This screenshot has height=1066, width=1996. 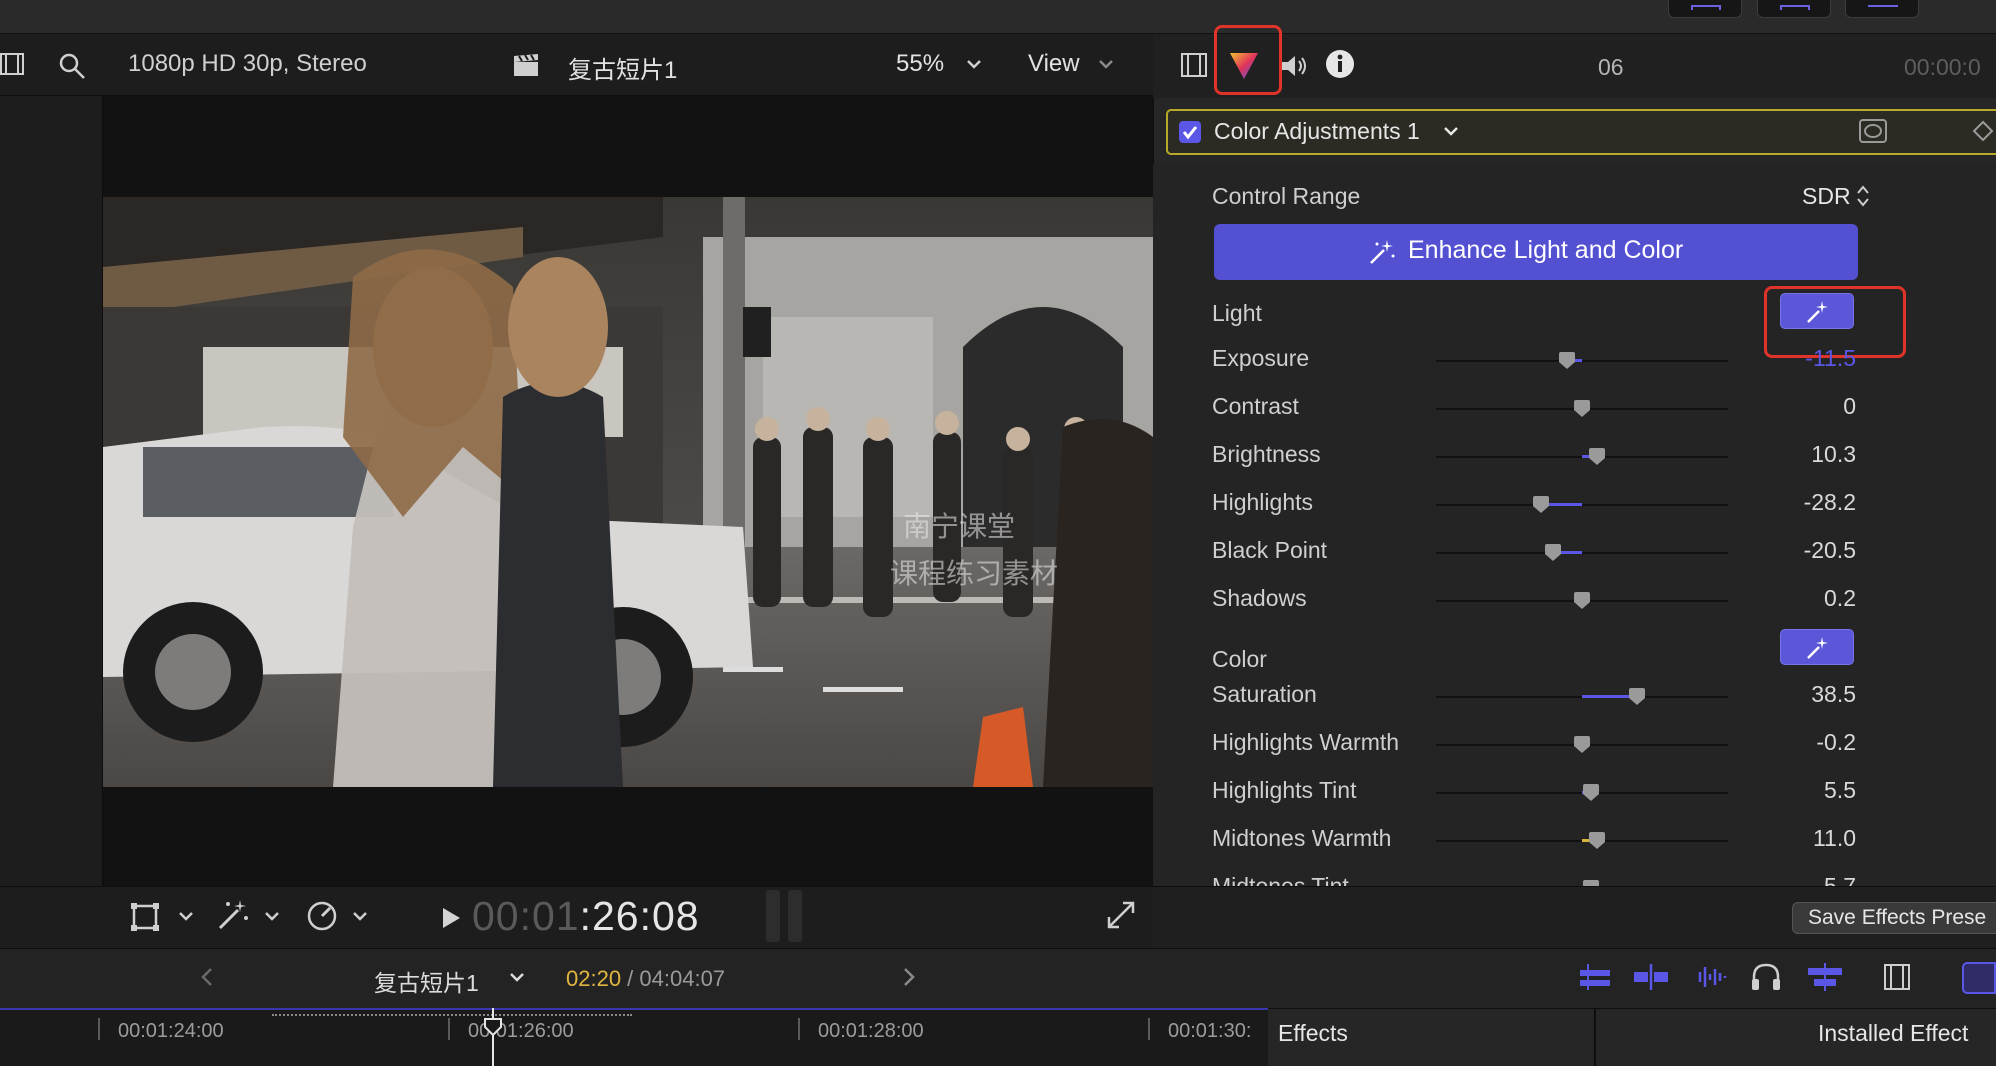 What do you see at coordinates (1786, 406) in the screenshot?
I see `param-value: 0` at bounding box center [1786, 406].